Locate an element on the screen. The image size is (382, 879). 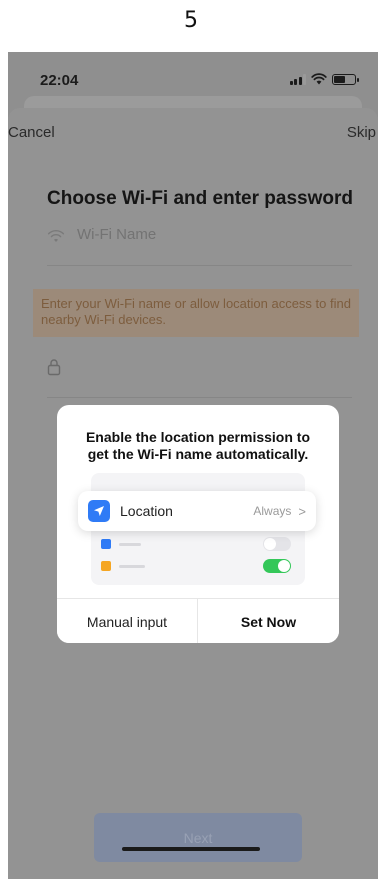
chevron-right-icon: > is located at coordinates (302, 511).